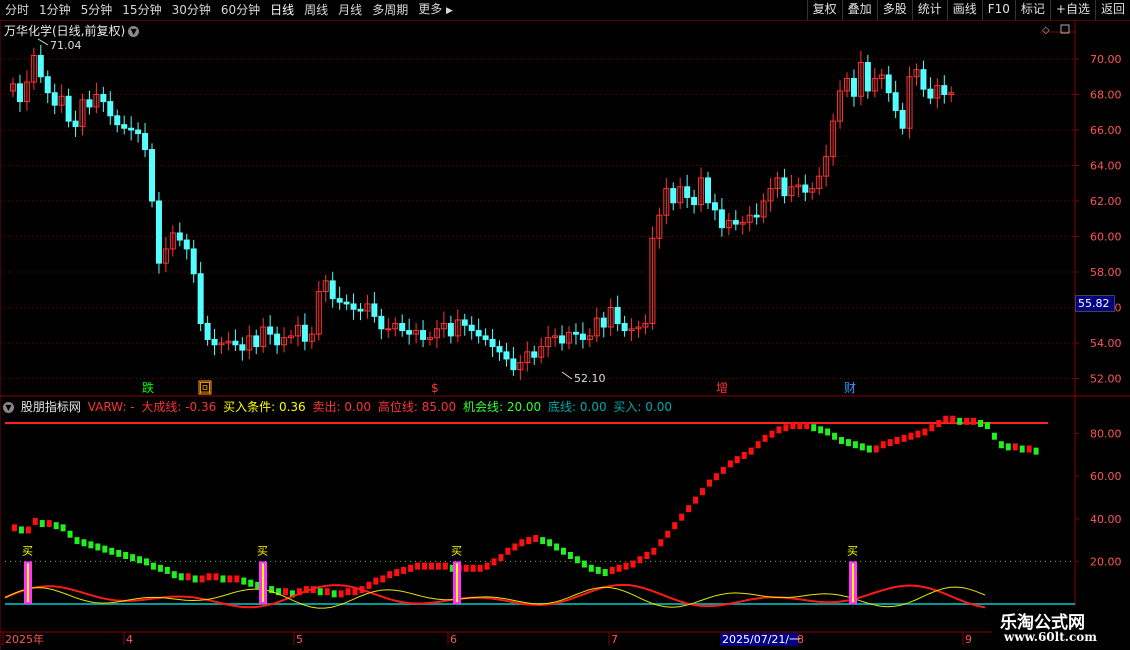  Describe the element at coordinates (129, 639) in the screenshot. I see `time-tick-label: 4` at that location.